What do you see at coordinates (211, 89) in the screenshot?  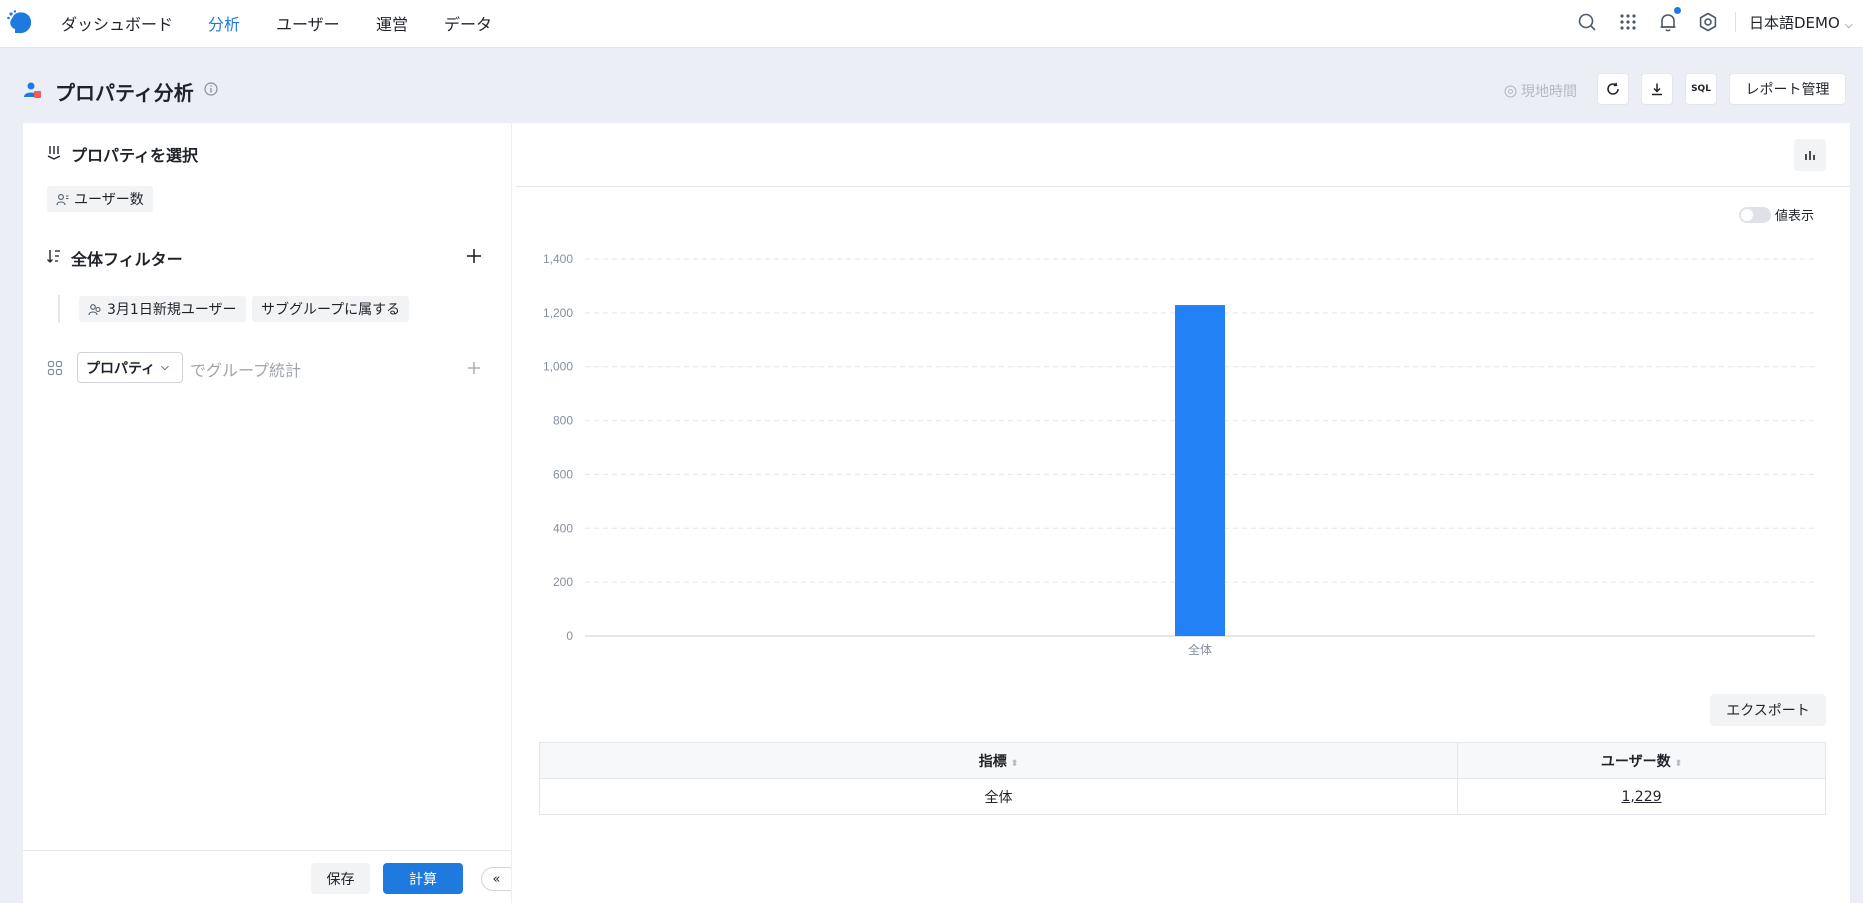 I see `info-icon` at bounding box center [211, 89].